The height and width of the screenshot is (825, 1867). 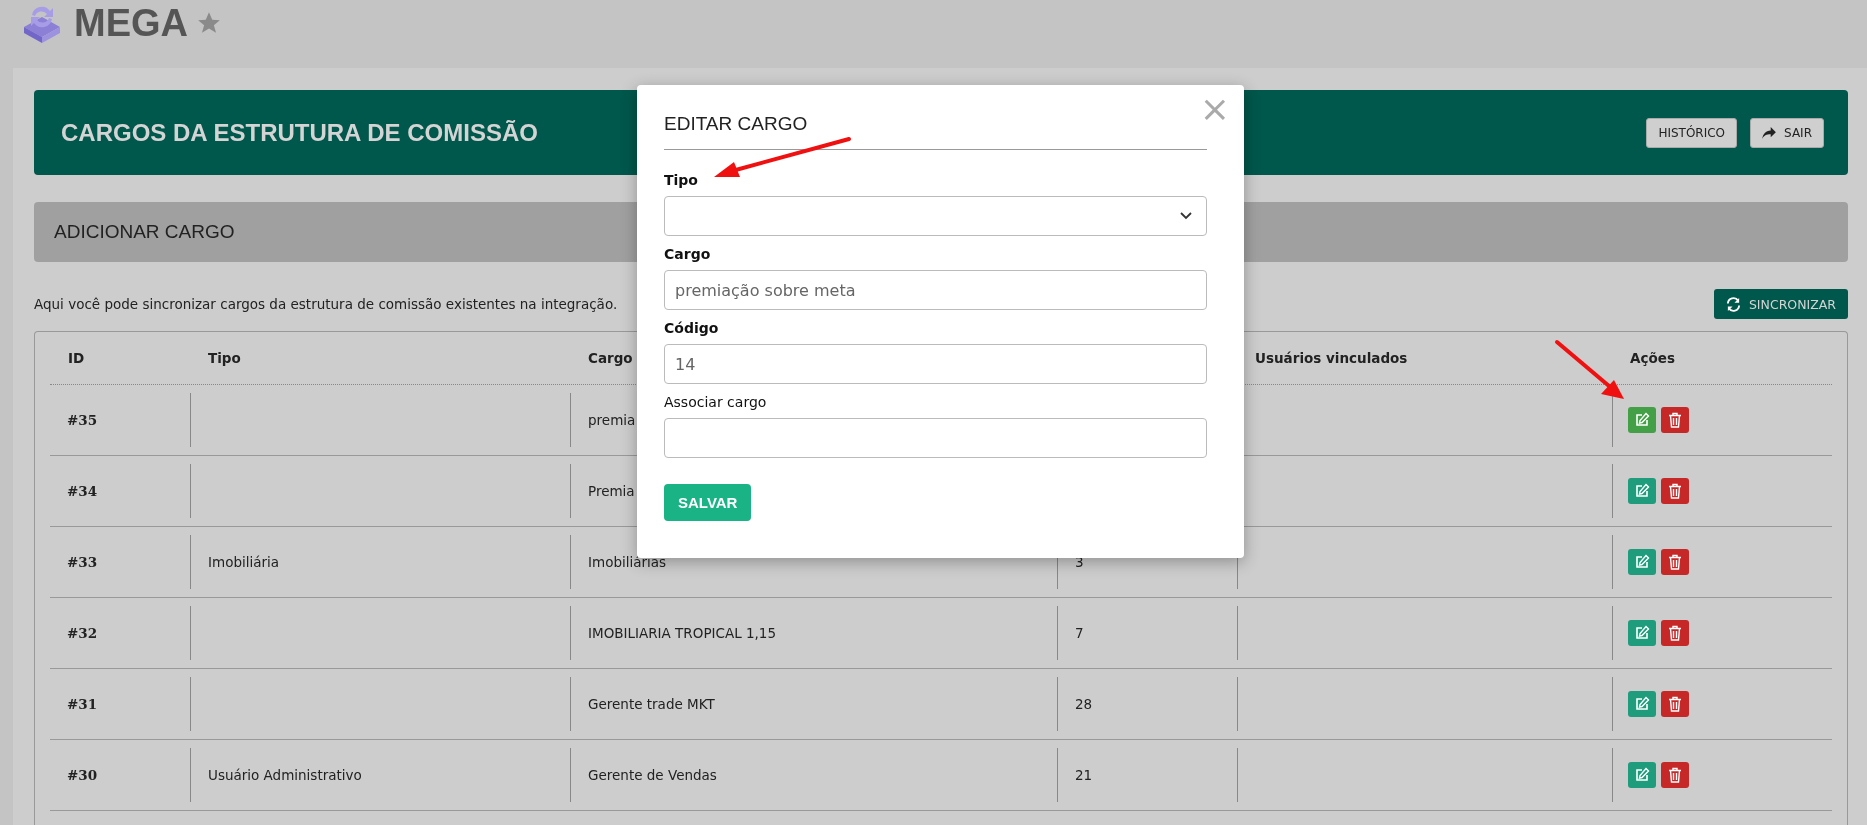 What do you see at coordinates (612, 420) in the screenshot?
I see `table-cell: premia` at bounding box center [612, 420].